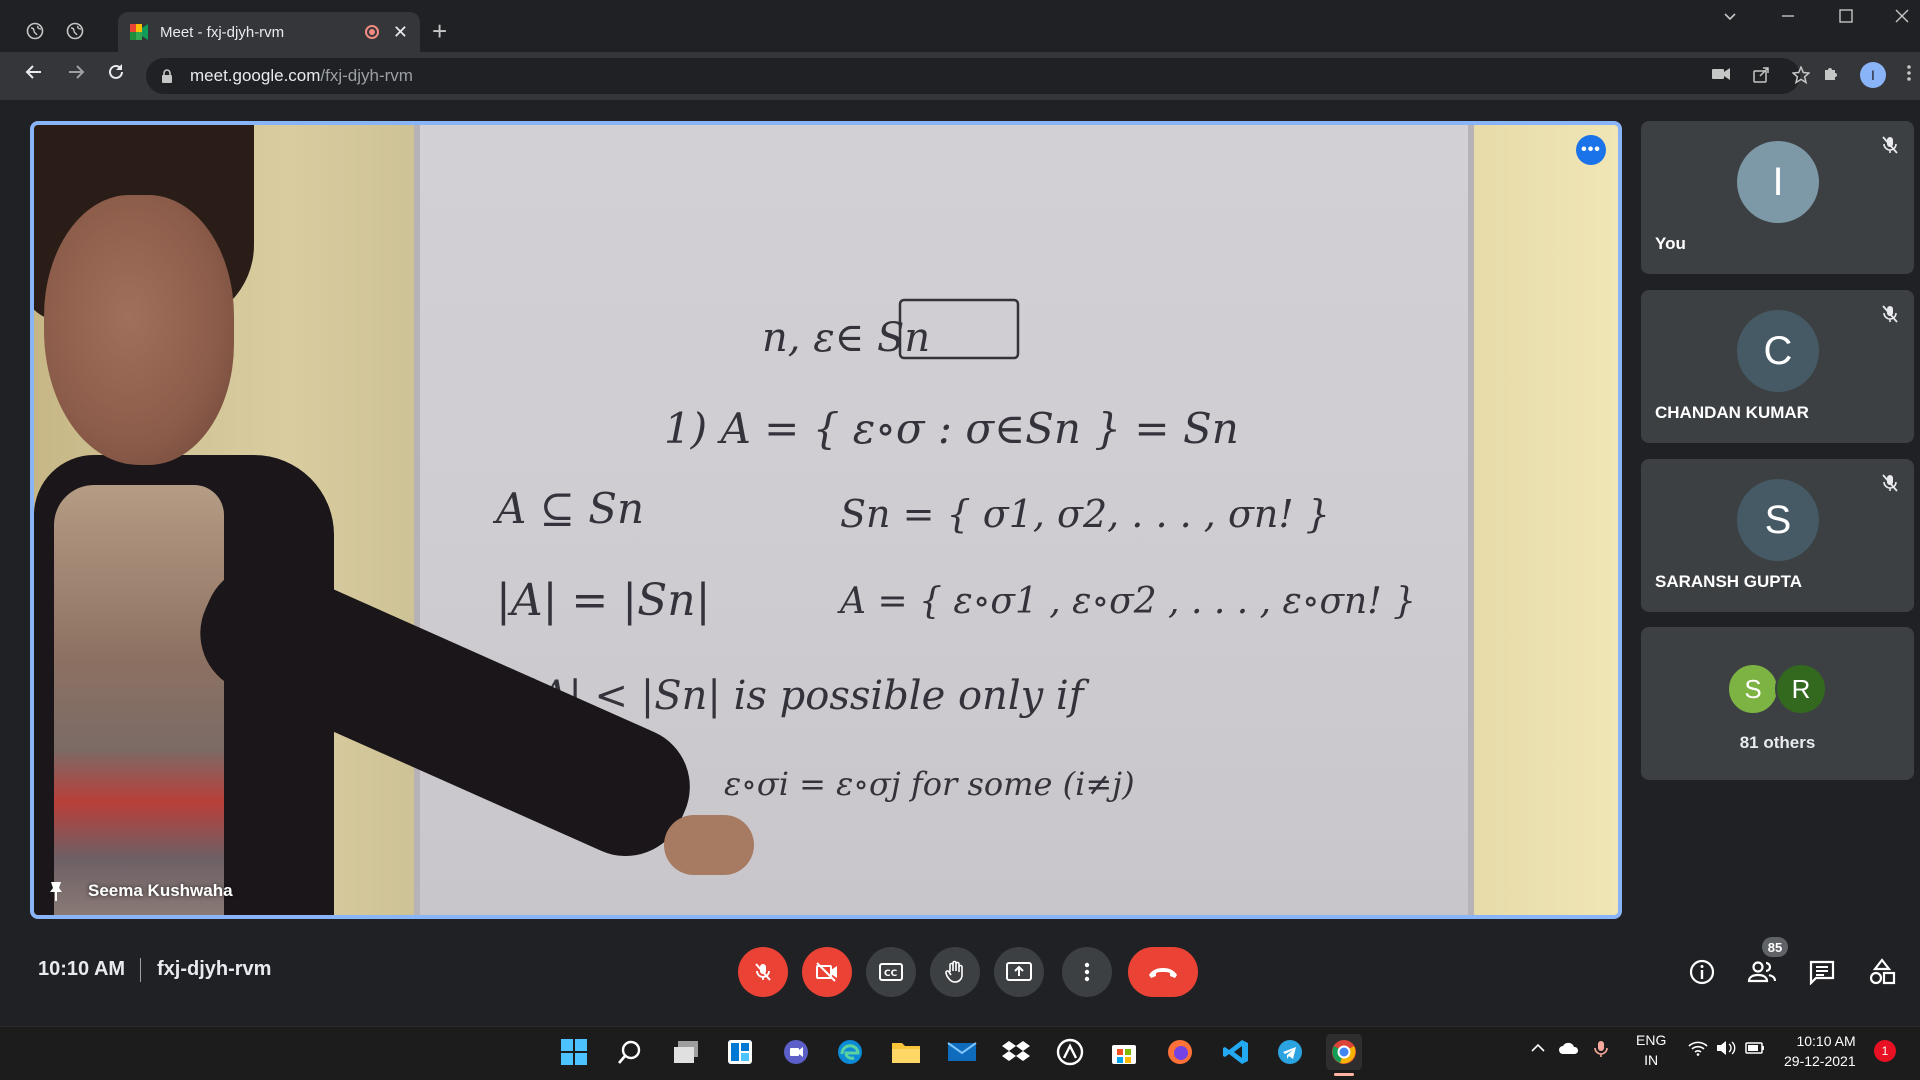 The image size is (1920, 1080). I want to click on wifi-icon, so click(1698, 1049).